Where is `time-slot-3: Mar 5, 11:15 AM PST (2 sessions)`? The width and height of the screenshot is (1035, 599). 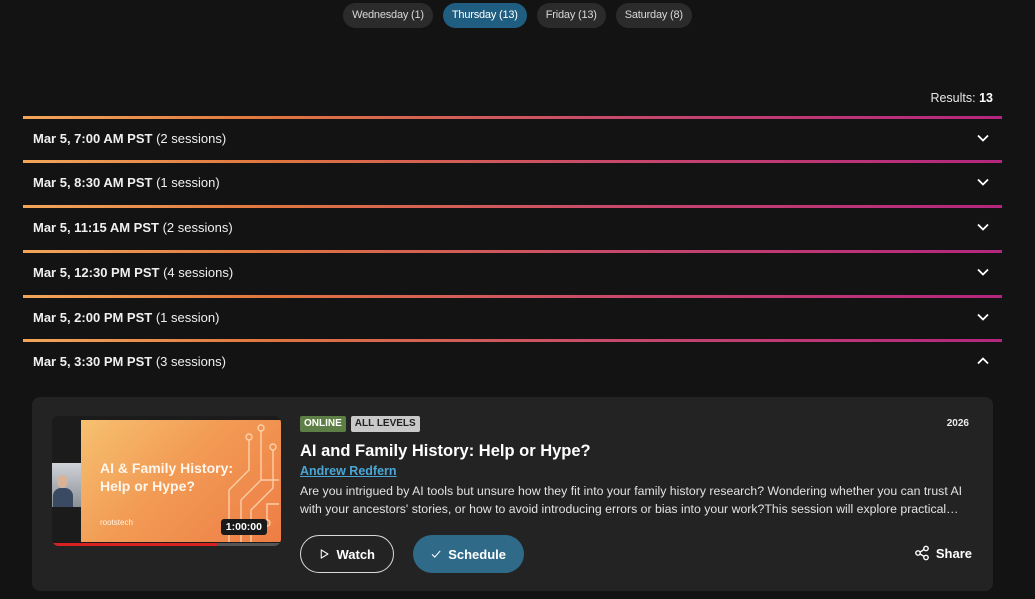
time-slot-3: Mar 5, 11:15 AM PST (2 sessions) is located at coordinates (512, 227).